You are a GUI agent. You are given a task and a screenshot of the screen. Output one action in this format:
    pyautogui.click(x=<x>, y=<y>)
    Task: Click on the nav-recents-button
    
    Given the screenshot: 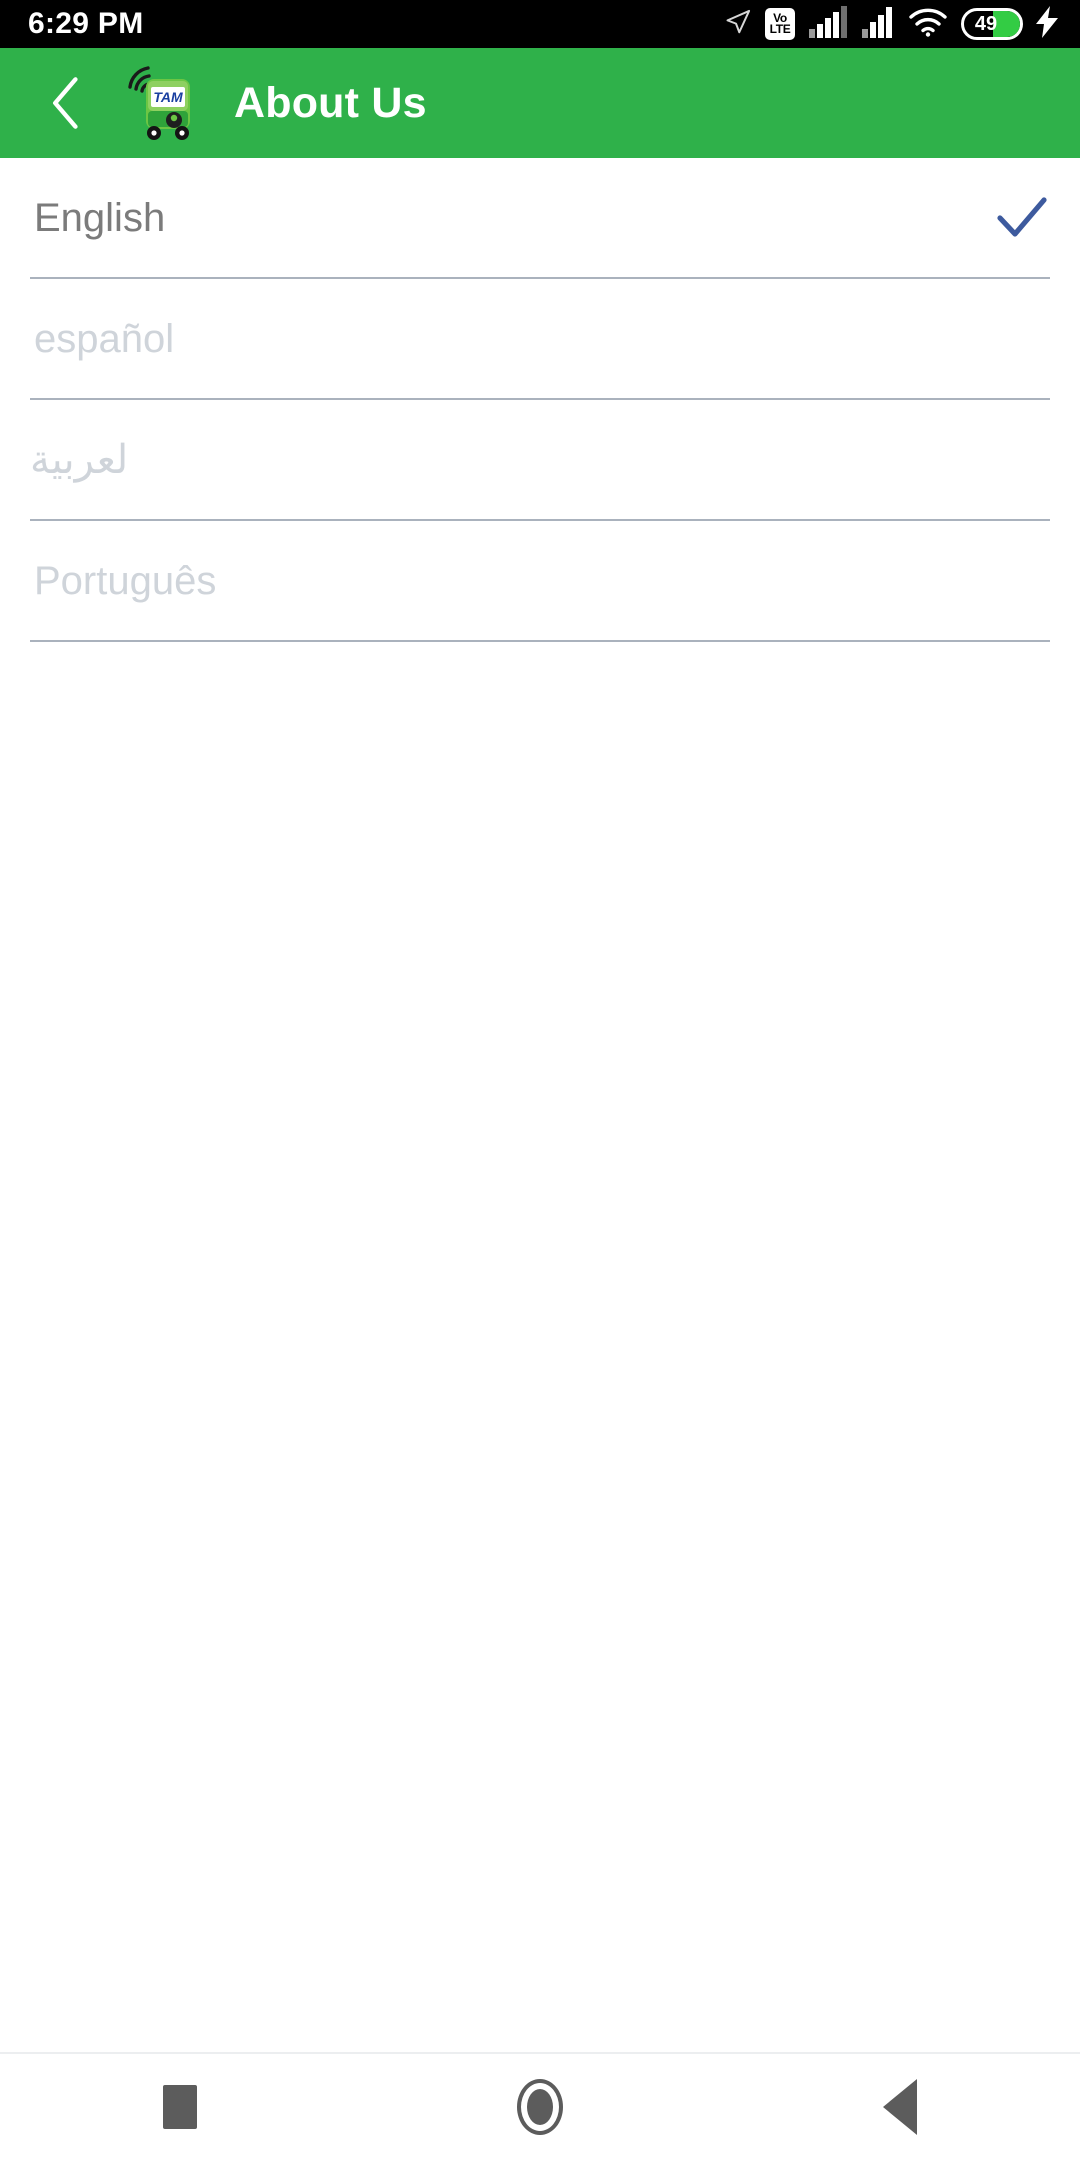 What is the action you would take?
    pyautogui.click(x=180, y=2106)
    